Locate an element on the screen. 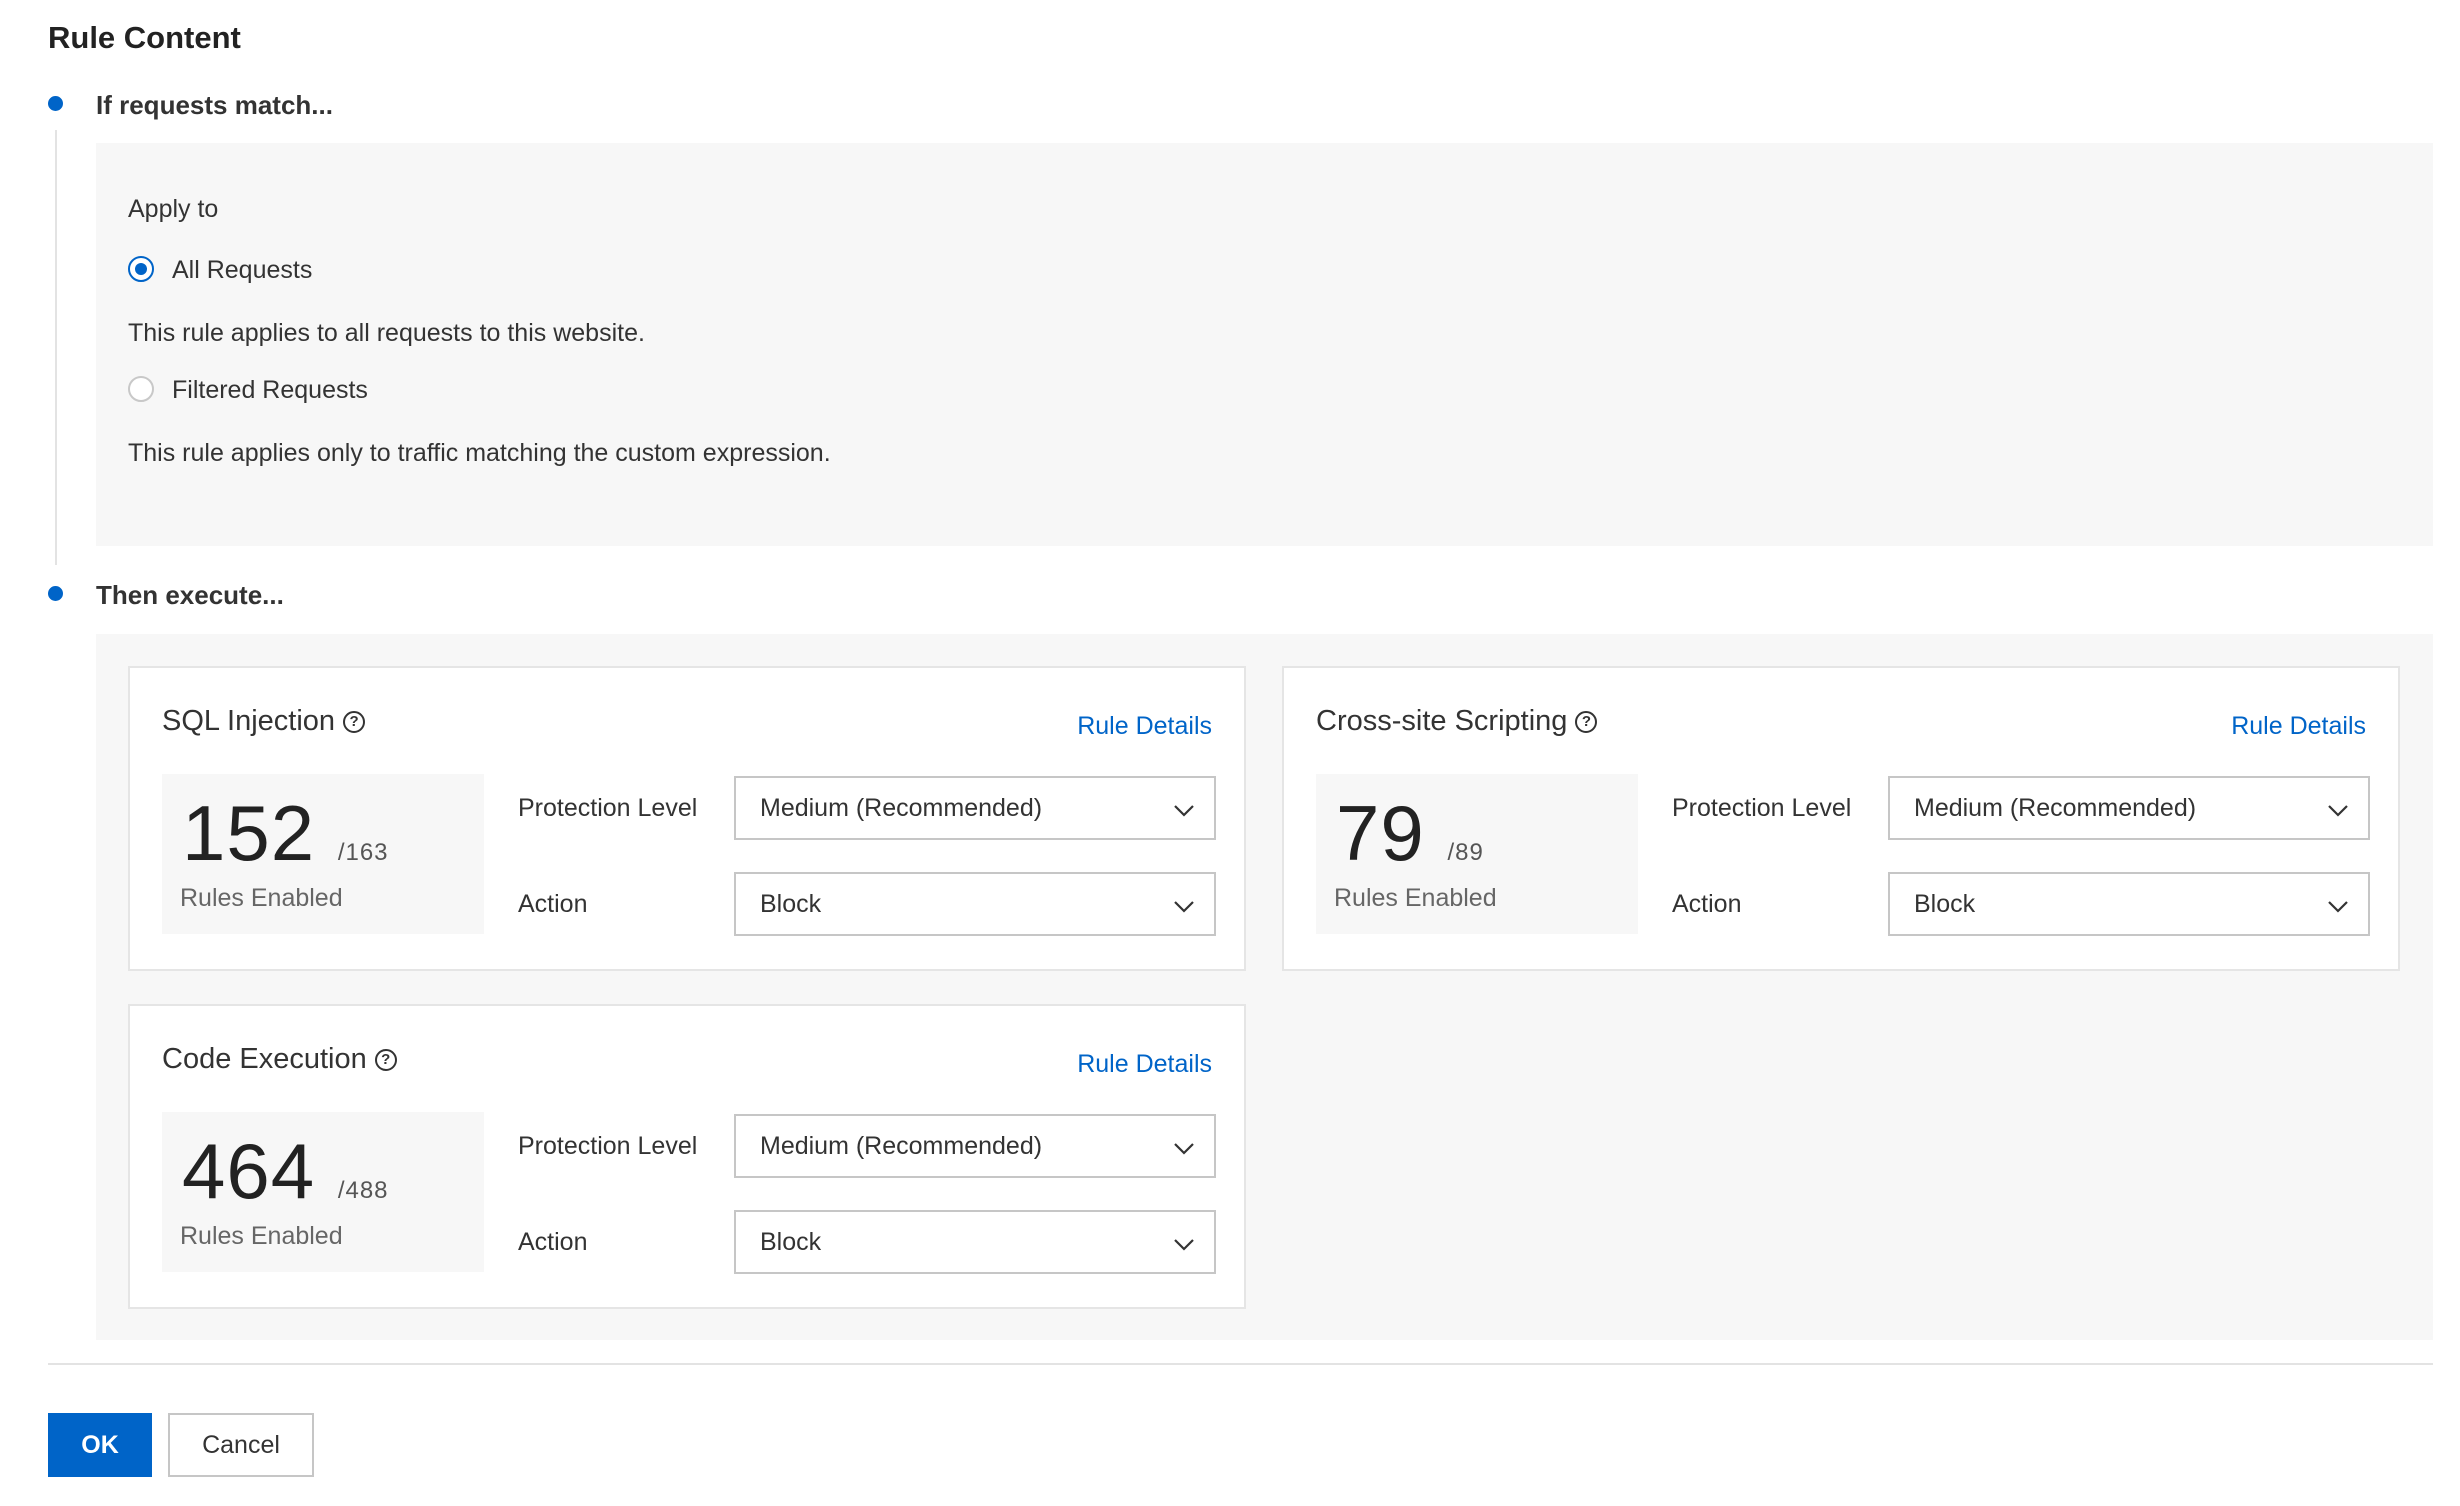  rules-enabled-count: 152 /163 is located at coordinates (285, 833).